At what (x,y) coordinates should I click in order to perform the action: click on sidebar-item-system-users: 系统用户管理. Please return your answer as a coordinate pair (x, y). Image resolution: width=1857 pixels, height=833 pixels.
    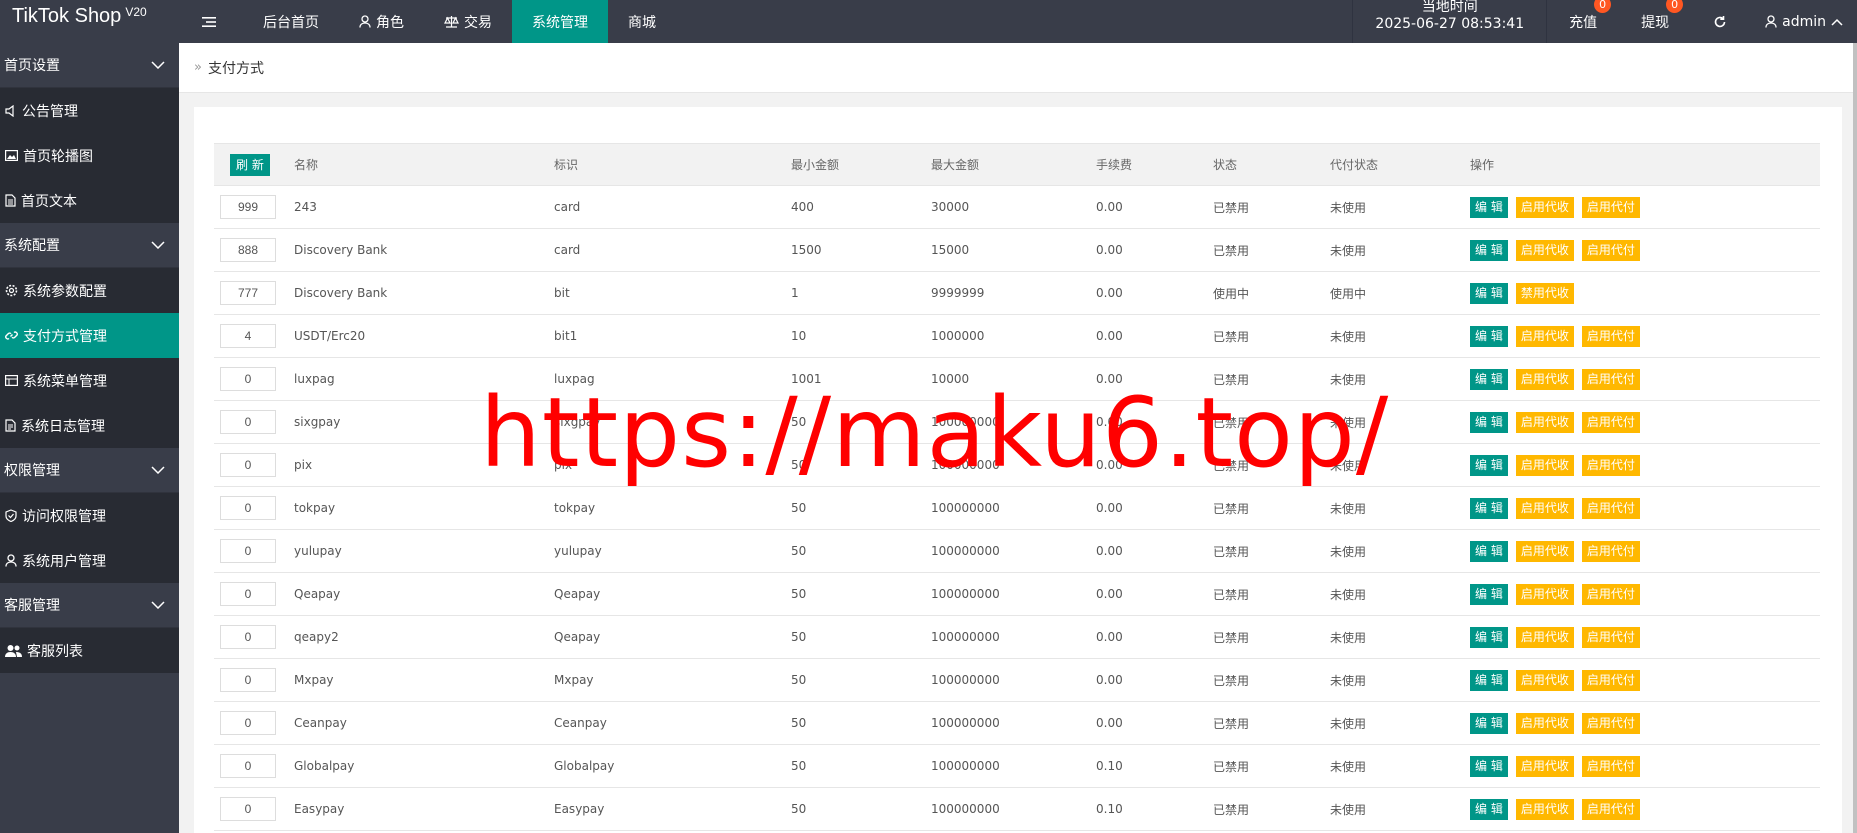
    Looking at the image, I should click on (89, 560).